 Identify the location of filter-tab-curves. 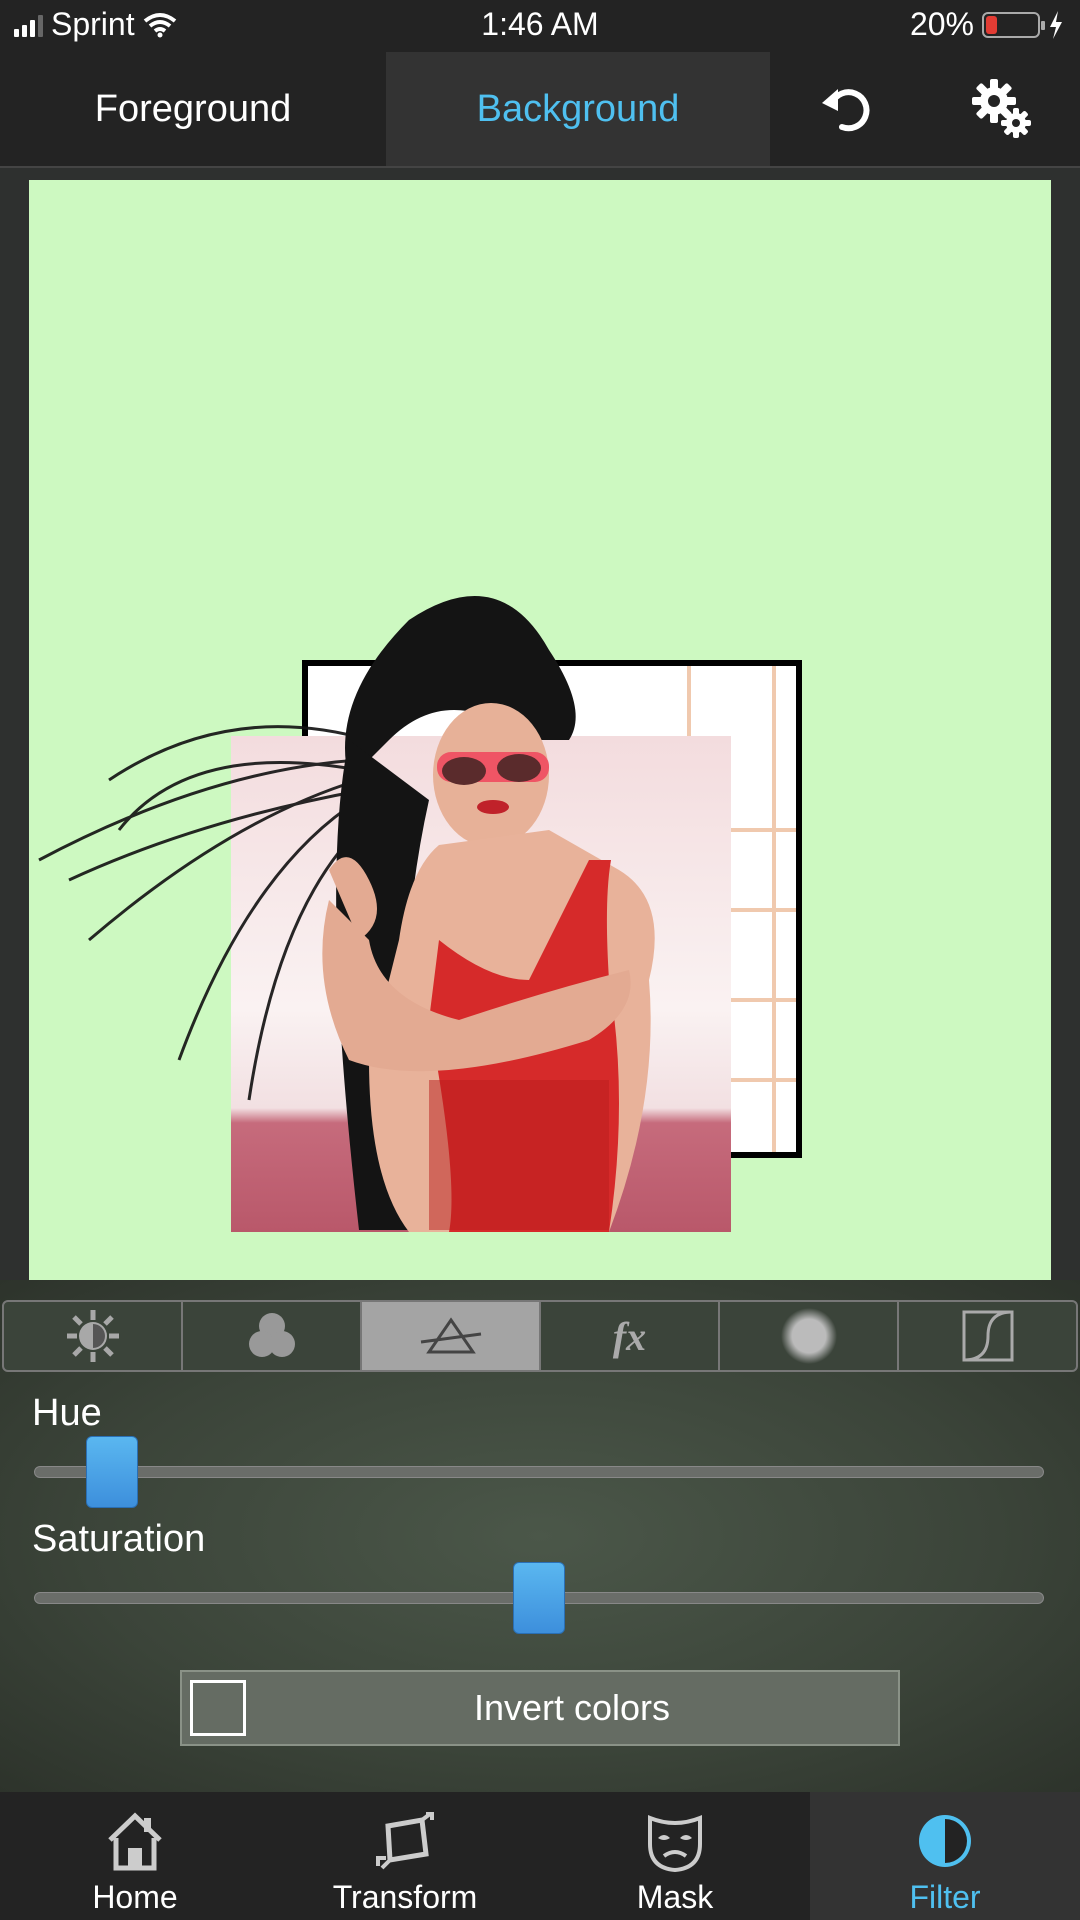
(987, 1336).